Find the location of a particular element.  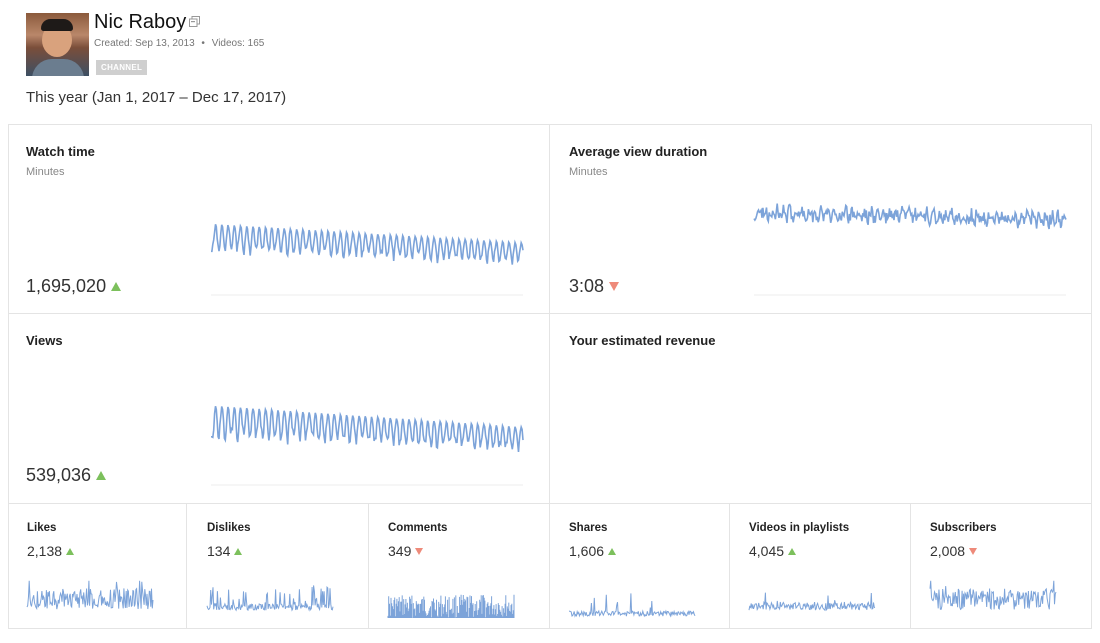

avg-view-duration-unit: Minutes is located at coordinates (588, 172).